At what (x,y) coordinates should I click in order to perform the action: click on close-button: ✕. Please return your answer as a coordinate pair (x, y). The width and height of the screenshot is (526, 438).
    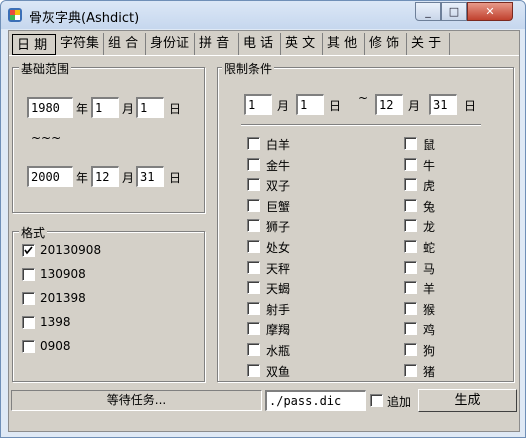
    Looking at the image, I should click on (490, 11).